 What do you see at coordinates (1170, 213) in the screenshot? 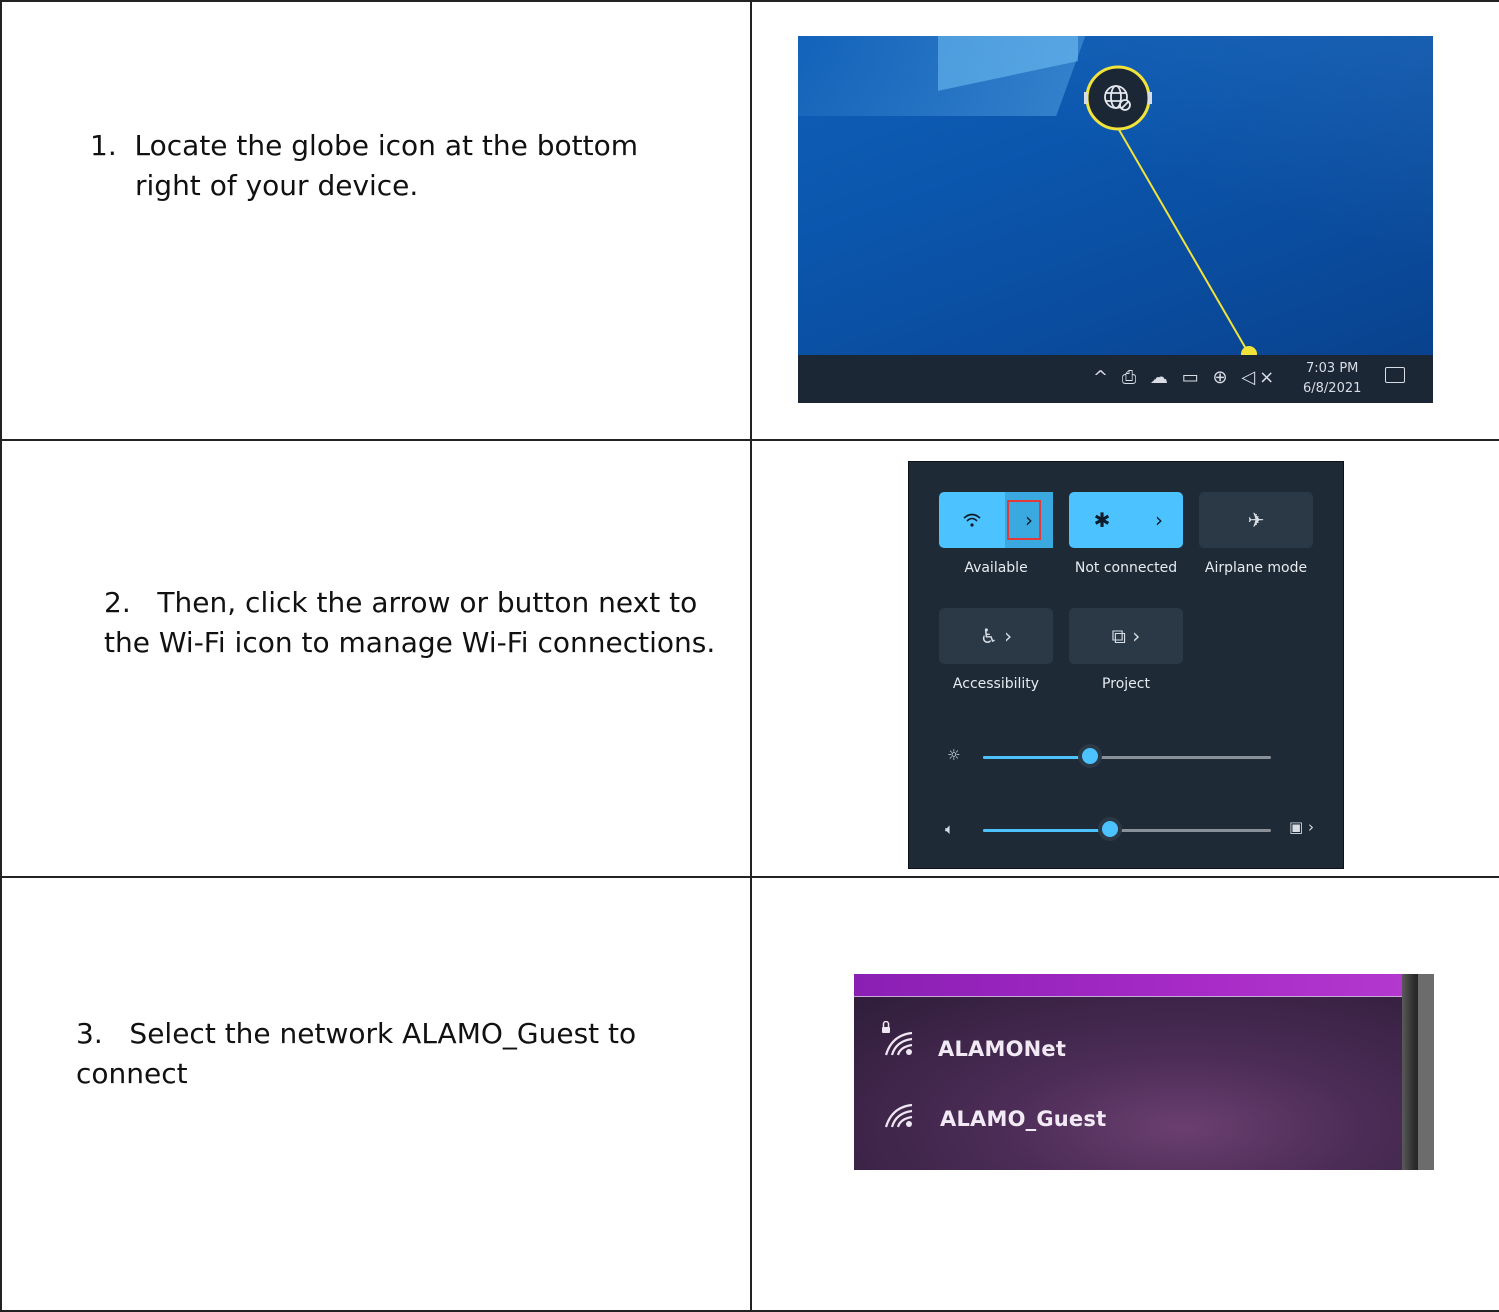
I see `callout-magnifier` at bounding box center [1170, 213].